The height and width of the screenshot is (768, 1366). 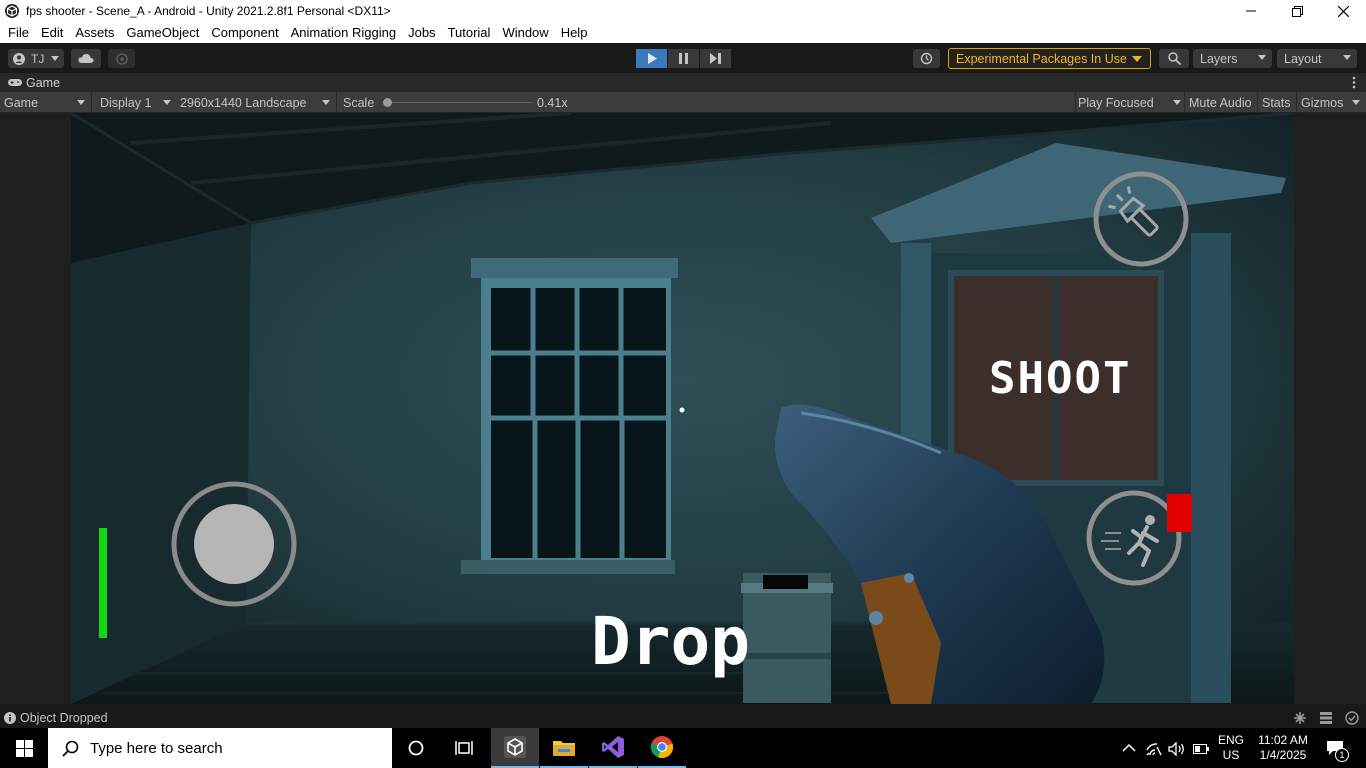 I want to click on scale-slider, so click(x=457, y=102).